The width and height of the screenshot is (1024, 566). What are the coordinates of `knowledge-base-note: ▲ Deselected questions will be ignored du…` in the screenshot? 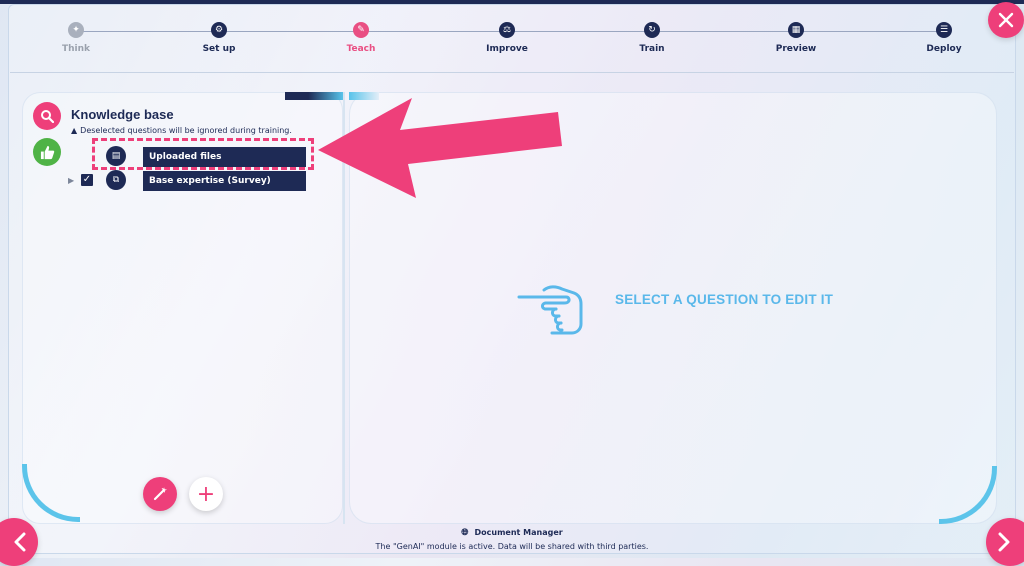 It's located at (181, 130).